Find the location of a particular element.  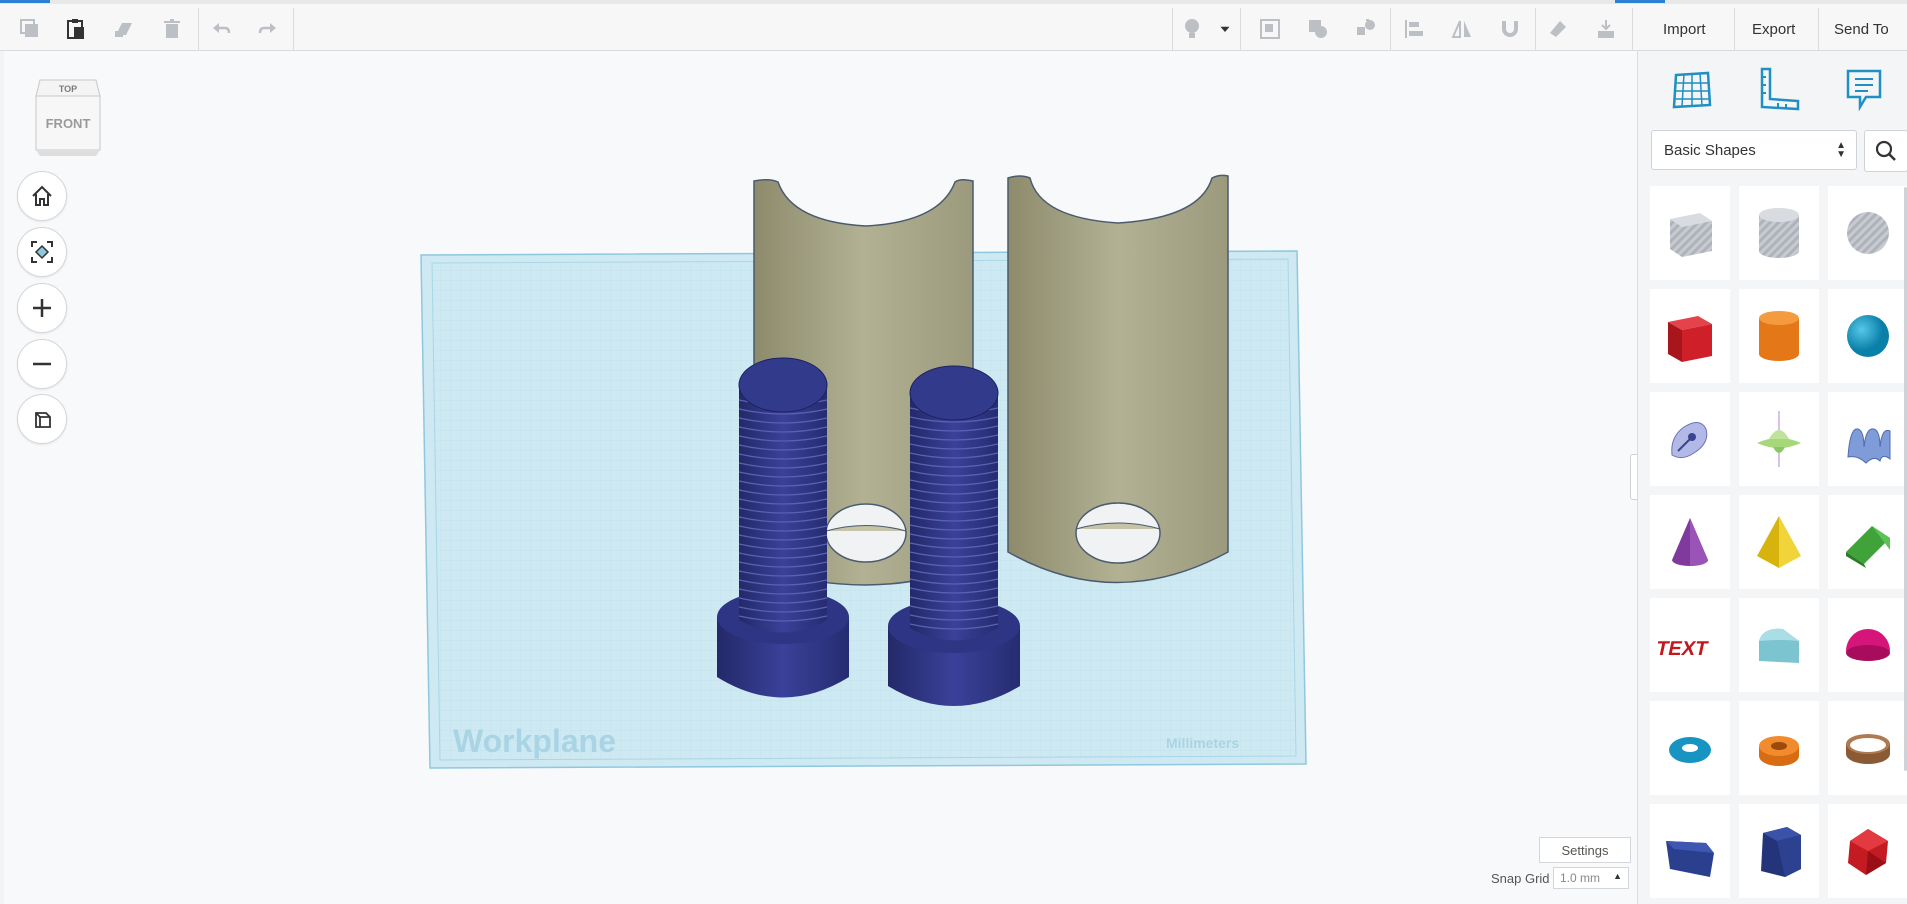

delete-icon is located at coordinates (172, 29).